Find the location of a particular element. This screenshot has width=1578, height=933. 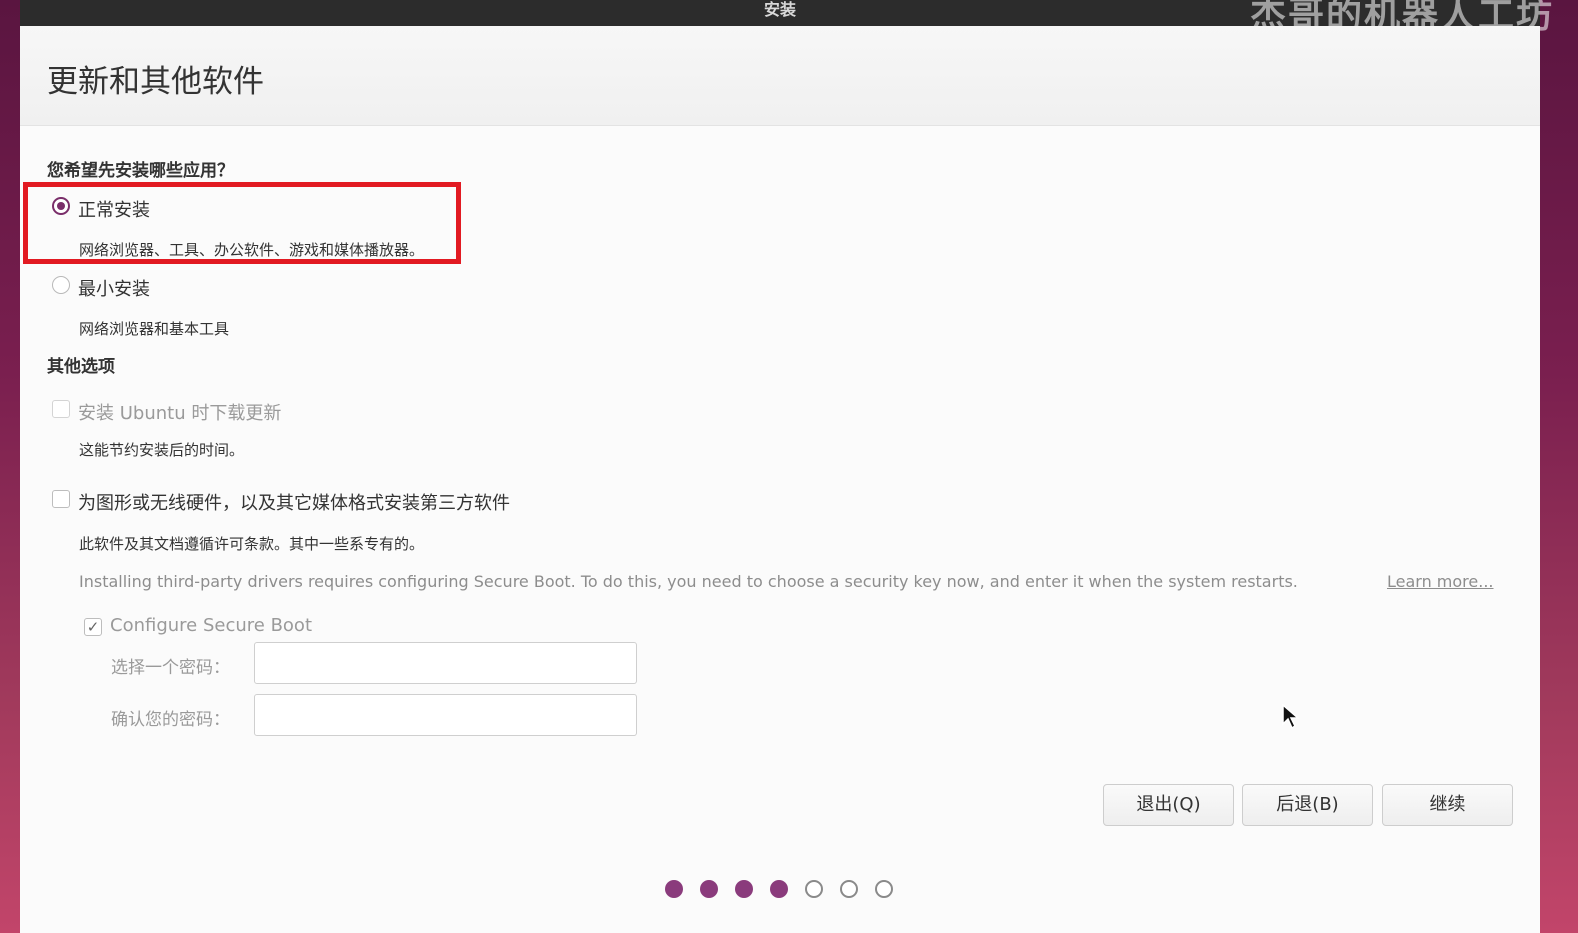

continue-button: 继续 is located at coordinates (1447, 805).